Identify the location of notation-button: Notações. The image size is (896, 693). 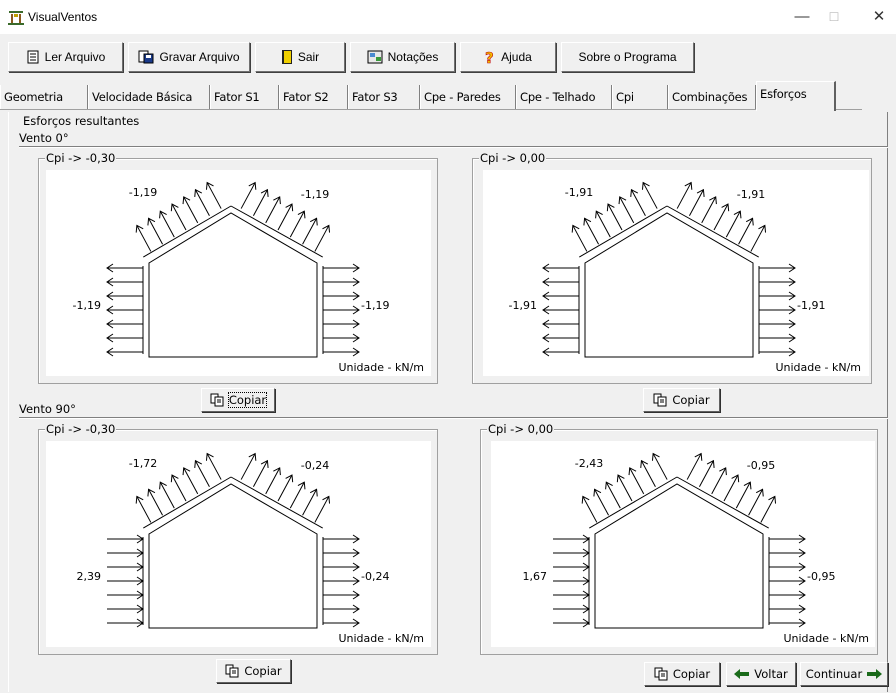
(402, 57).